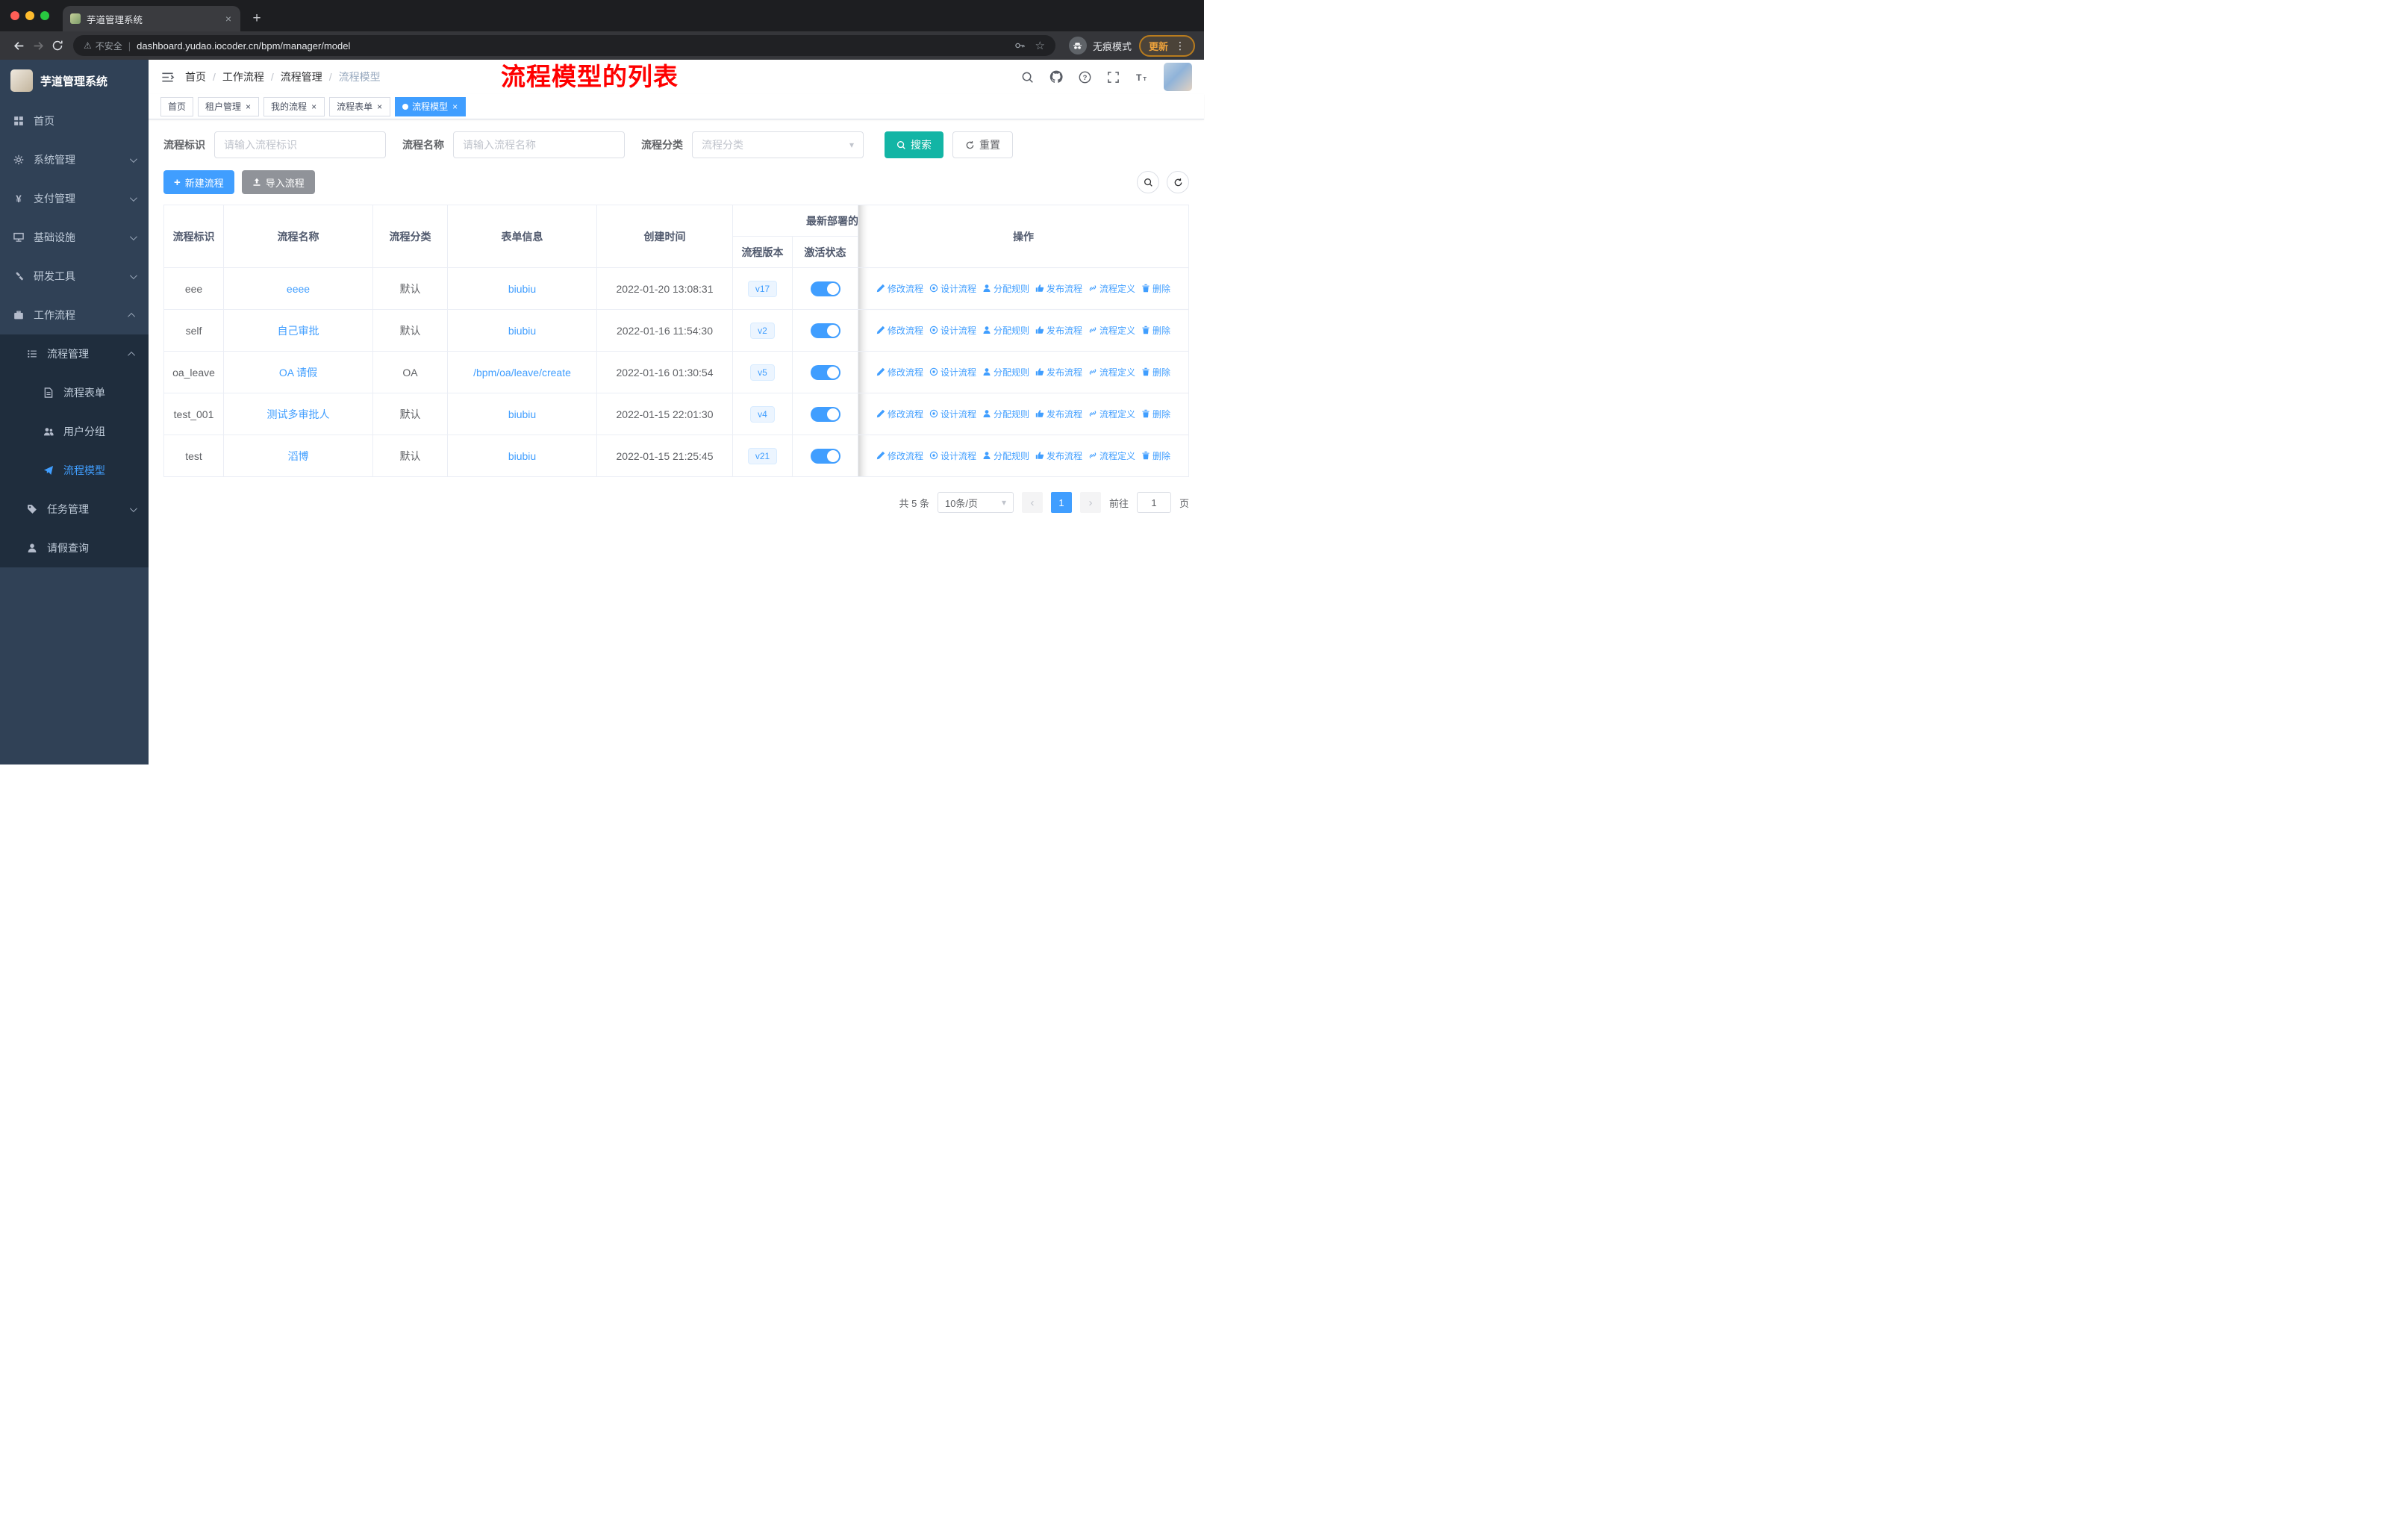 The image size is (2408, 1529). What do you see at coordinates (301, 77) in the screenshot?
I see `breadcrumb-item-process-mgmt: 流程管理` at bounding box center [301, 77].